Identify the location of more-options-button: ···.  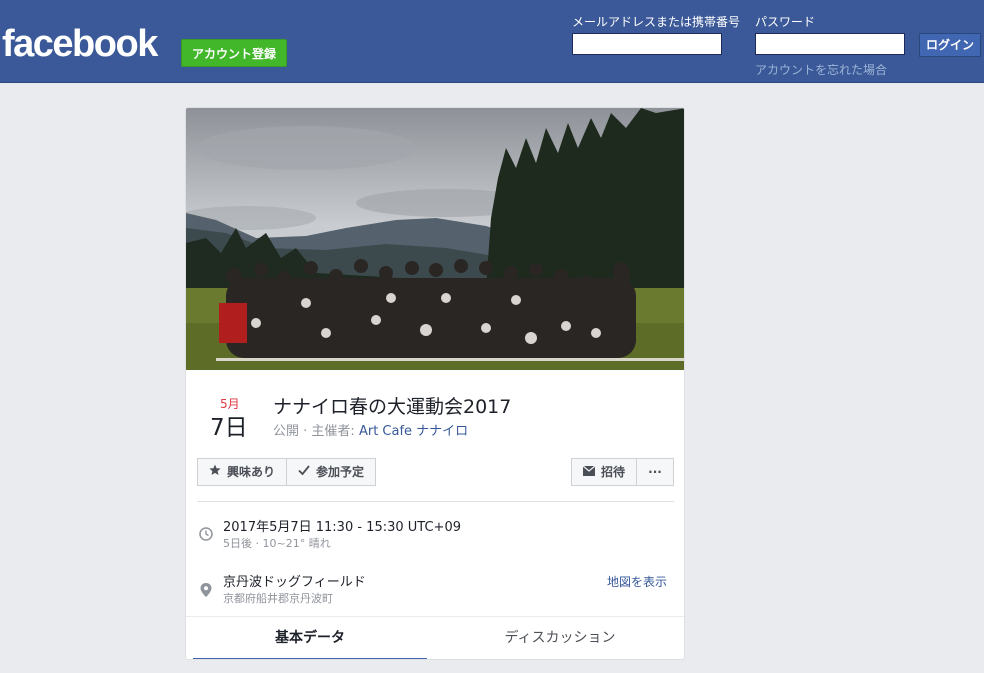
(655, 472).